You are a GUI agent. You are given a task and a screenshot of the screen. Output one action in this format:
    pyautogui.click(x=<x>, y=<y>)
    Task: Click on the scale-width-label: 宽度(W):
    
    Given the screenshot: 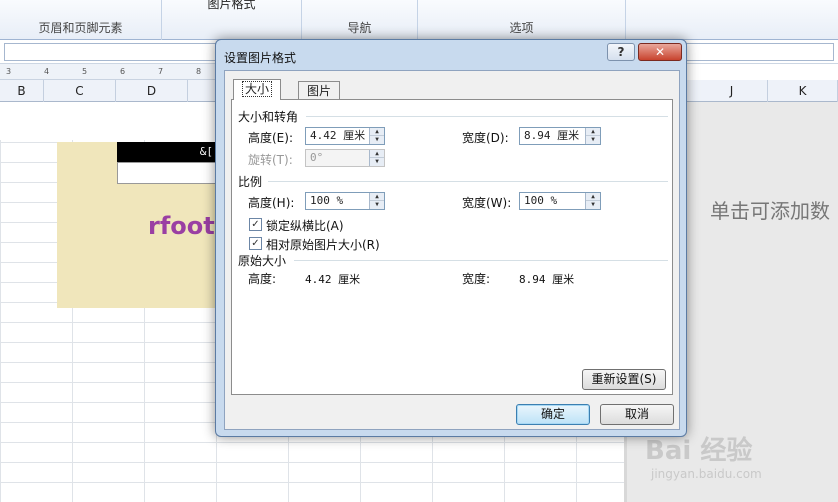 What is the action you would take?
    pyautogui.click(x=487, y=203)
    